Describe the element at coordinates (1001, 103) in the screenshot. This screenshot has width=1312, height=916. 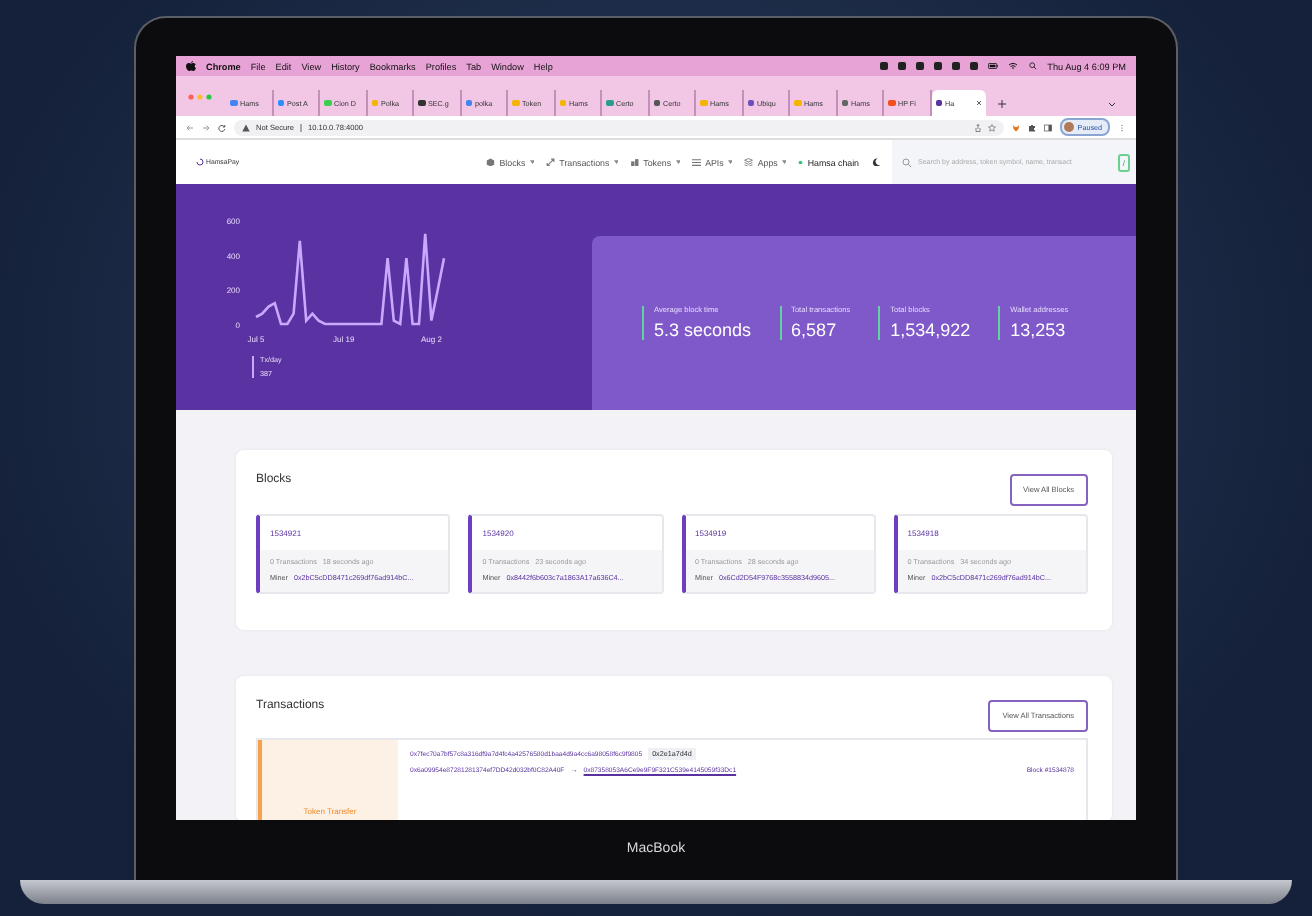
I see `new-tab-icon` at that location.